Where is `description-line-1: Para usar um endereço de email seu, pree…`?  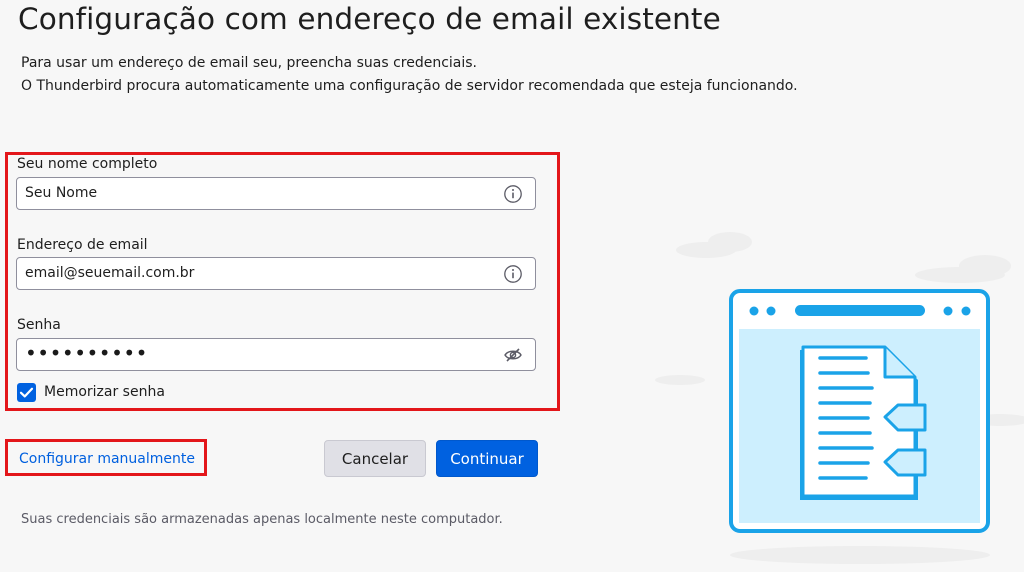 description-line-1: Para usar um endereço de email seu, pree… is located at coordinates (249, 63).